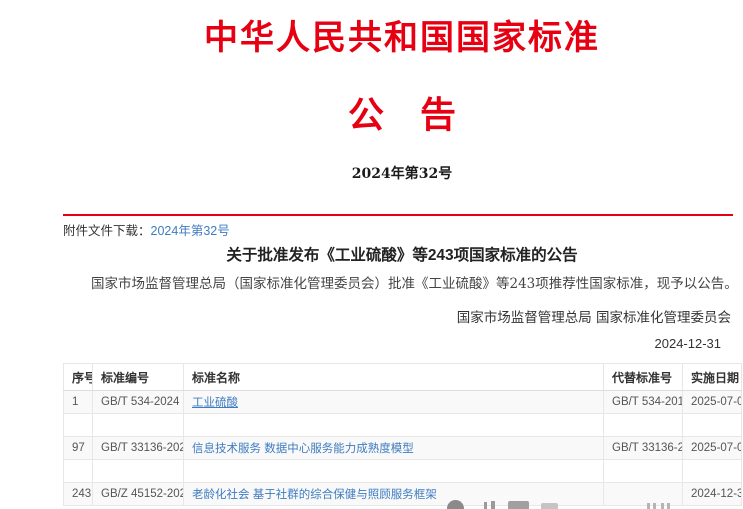 This screenshot has height=509, width=743. What do you see at coordinates (402, 174) in the screenshot?
I see `issue-number: 2024年第32号` at bounding box center [402, 174].